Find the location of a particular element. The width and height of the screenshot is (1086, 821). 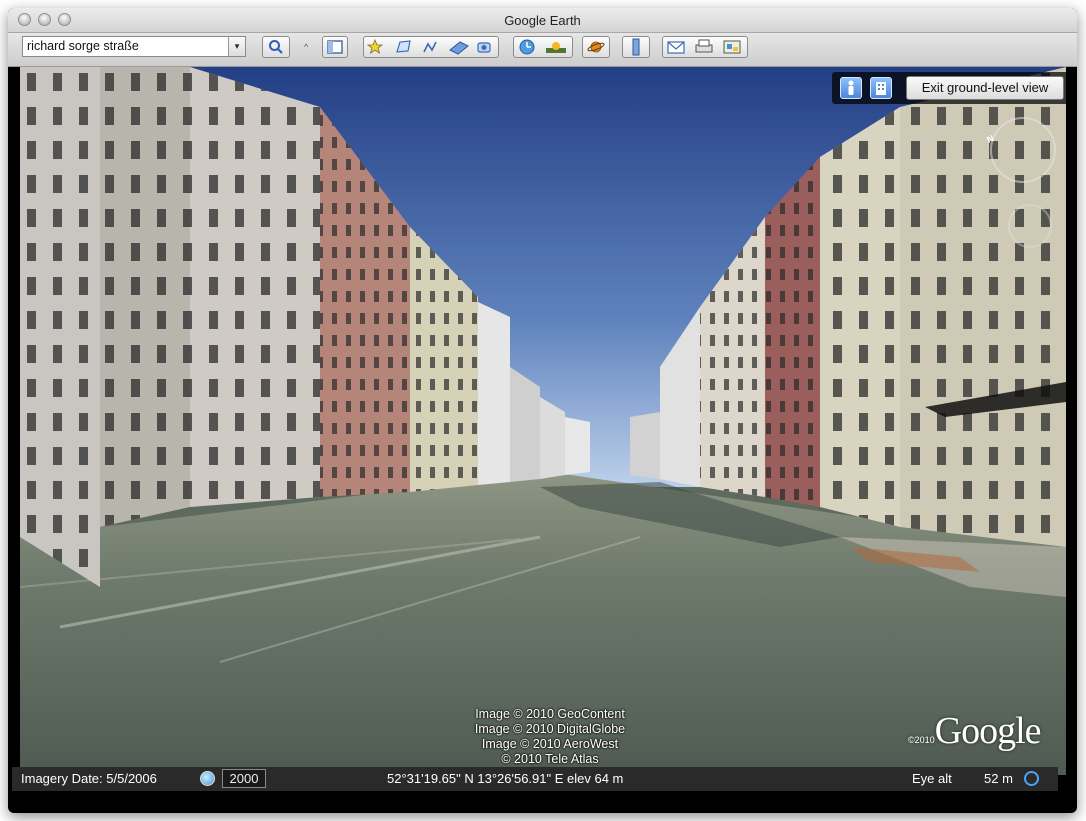

view-tools-icons is located at coordinates (542, 47).